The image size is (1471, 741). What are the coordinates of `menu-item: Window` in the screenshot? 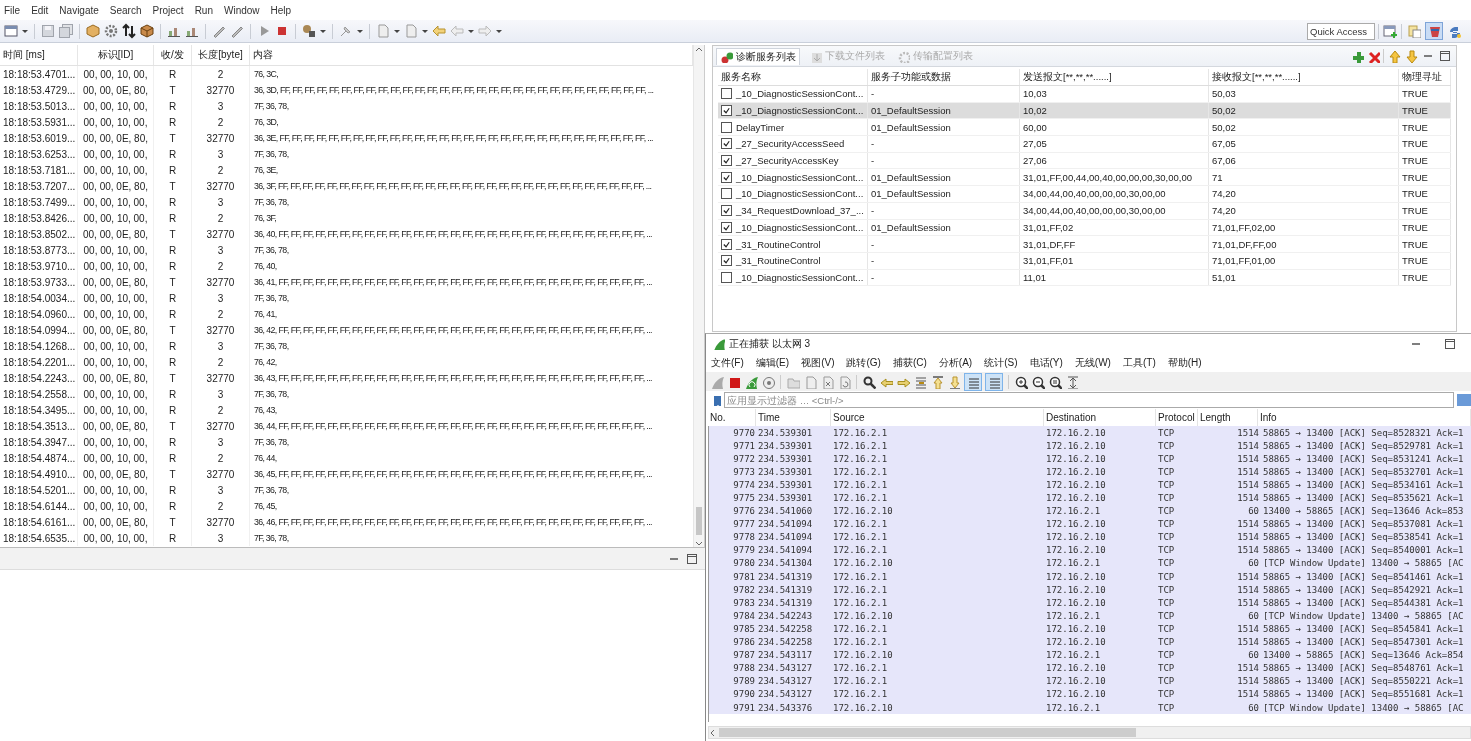 It's located at (242, 10).